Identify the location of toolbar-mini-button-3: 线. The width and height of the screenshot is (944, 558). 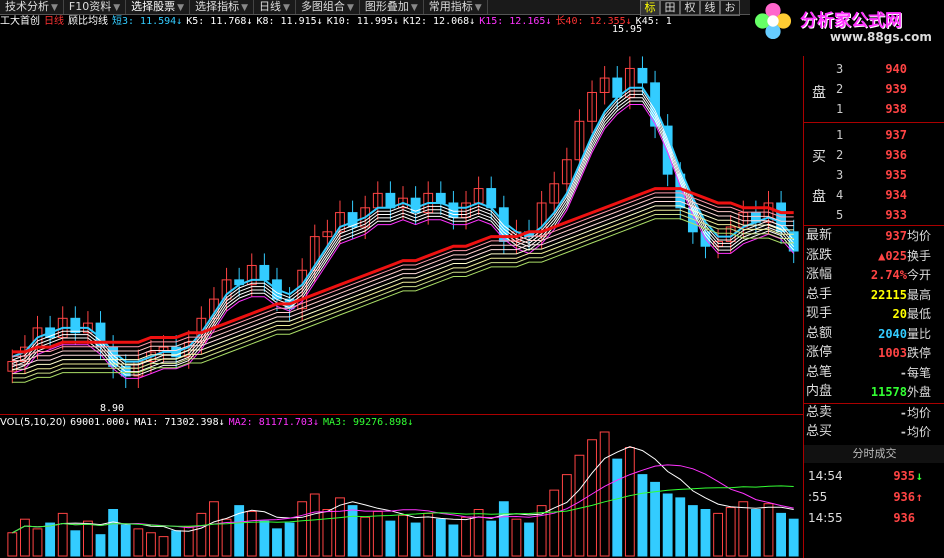
(710, 8).